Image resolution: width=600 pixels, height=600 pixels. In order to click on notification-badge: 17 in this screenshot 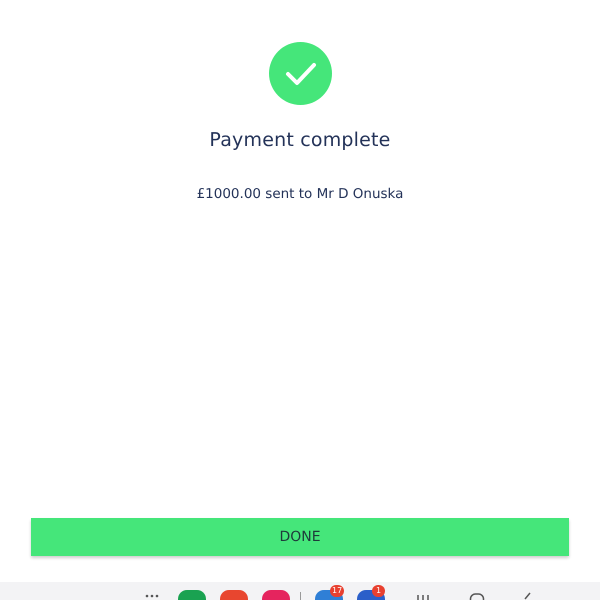, I will do `click(337, 591)`.